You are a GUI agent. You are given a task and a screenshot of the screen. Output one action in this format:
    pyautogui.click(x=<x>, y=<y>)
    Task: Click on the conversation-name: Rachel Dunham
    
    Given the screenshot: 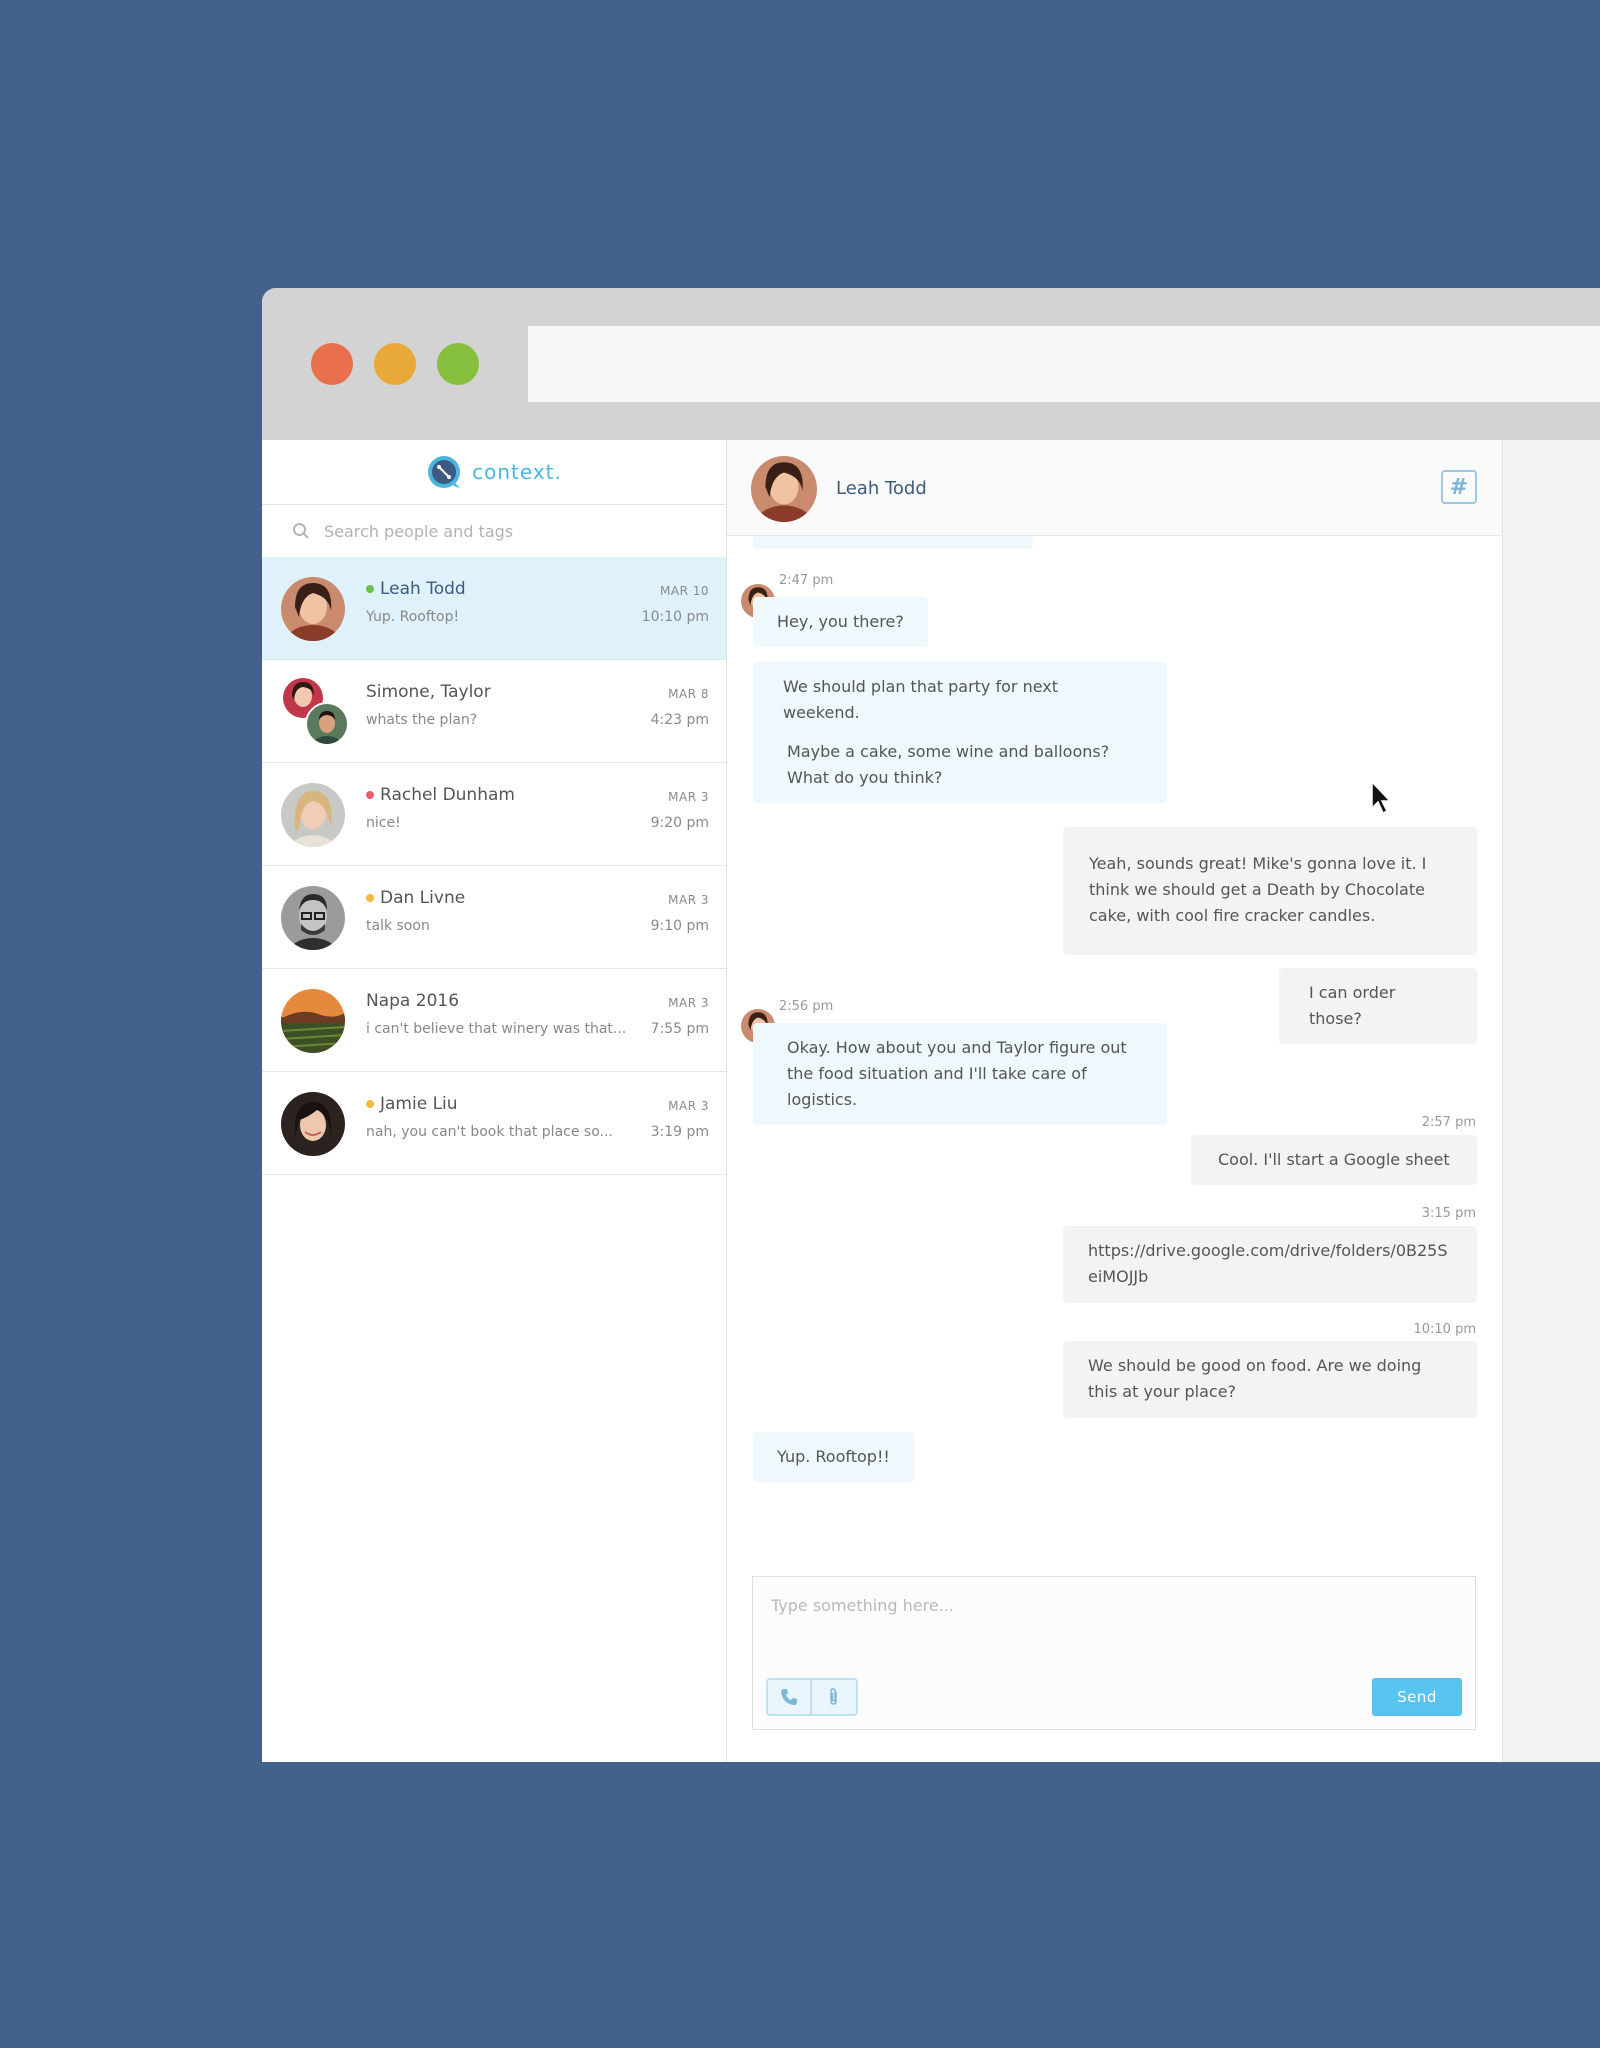 What is the action you would take?
    pyautogui.click(x=440, y=795)
    